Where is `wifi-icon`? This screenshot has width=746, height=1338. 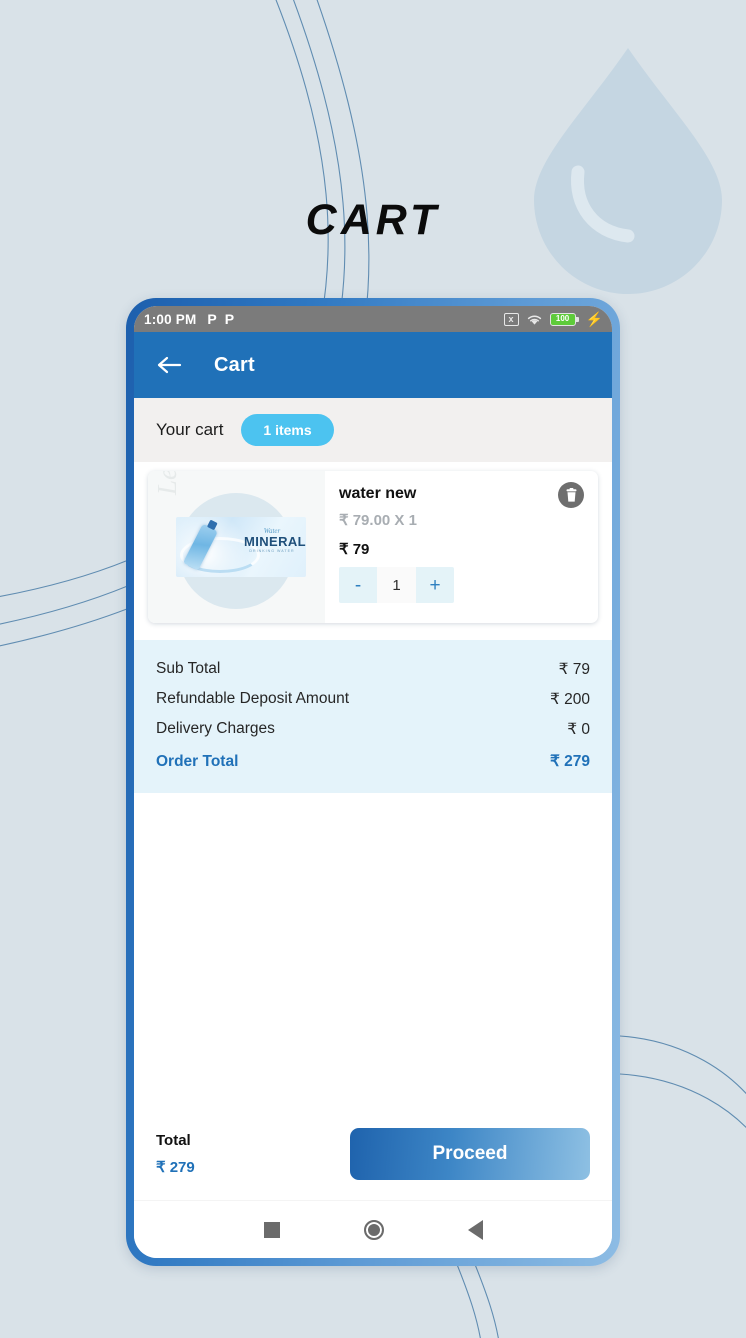
wifi-icon is located at coordinates (534, 319).